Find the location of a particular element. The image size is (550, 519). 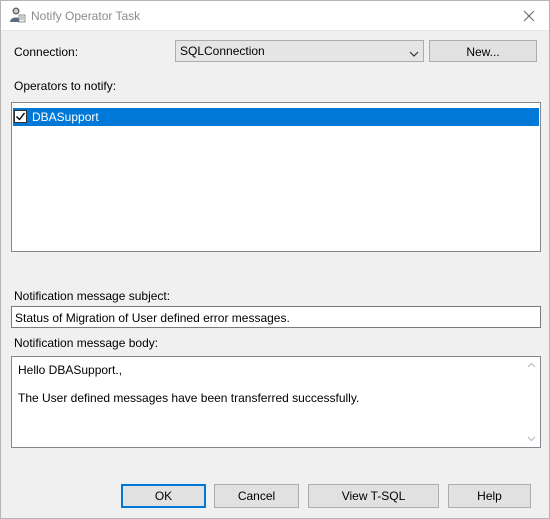

ok-button: OK is located at coordinates (163, 496).